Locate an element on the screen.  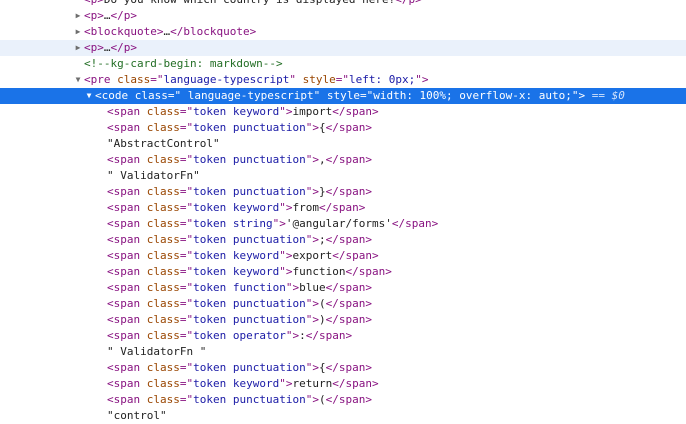
dom-node-row: <span class="token operator">:</span> is located at coordinates (343, 336).